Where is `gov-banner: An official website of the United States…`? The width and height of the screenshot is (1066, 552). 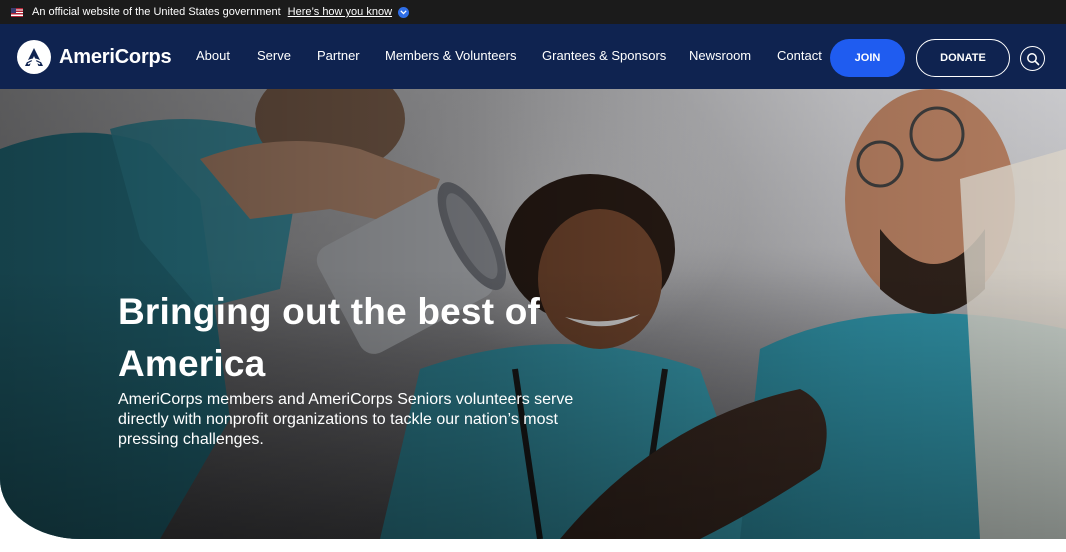 gov-banner: An official website of the United States… is located at coordinates (533, 12).